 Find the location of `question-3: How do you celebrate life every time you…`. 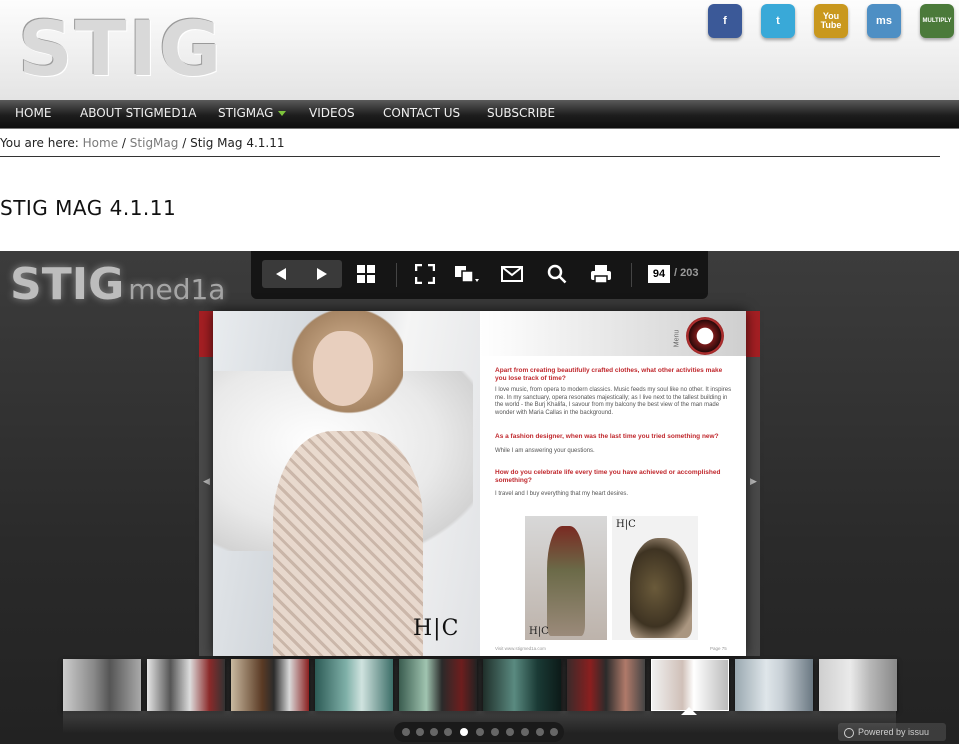

question-3: How do you celebrate life every time you… is located at coordinates (608, 476).